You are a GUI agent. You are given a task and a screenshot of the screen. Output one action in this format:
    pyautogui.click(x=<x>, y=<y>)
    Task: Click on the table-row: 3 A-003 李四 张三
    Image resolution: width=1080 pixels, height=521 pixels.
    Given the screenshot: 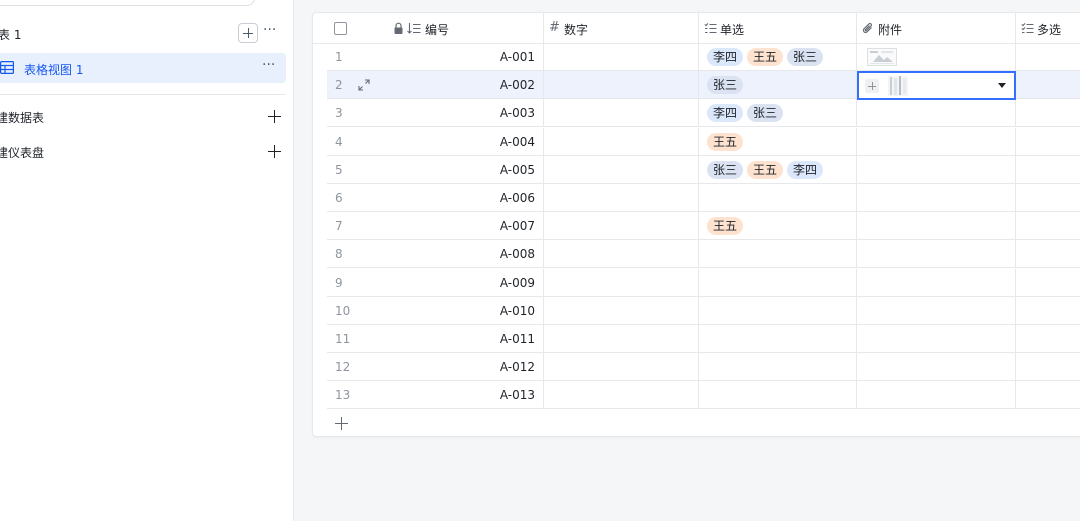 What is the action you would take?
    pyautogui.click(x=703, y=113)
    